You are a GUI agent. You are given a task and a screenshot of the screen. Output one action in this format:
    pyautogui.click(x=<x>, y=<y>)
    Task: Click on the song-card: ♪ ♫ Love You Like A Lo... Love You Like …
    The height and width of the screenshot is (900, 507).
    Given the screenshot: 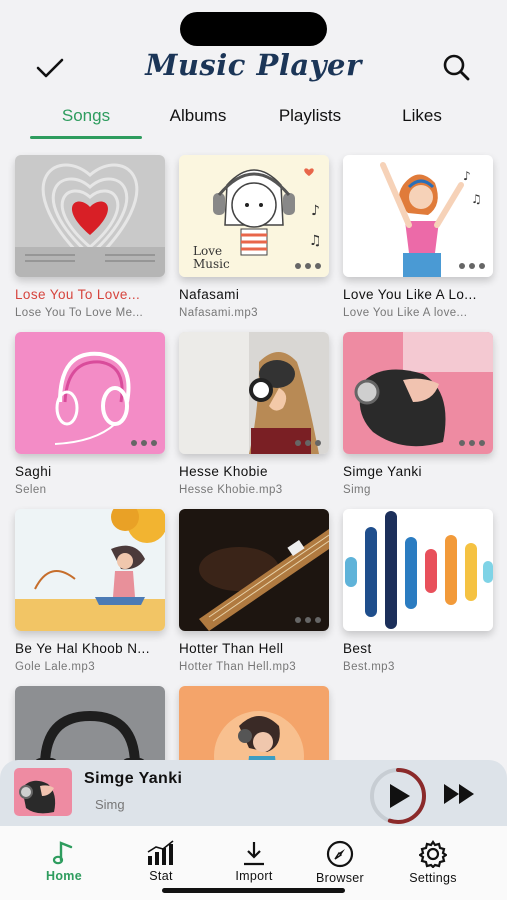 What is the action you would take?
    pyautogui.click(x=418, y=237)
    